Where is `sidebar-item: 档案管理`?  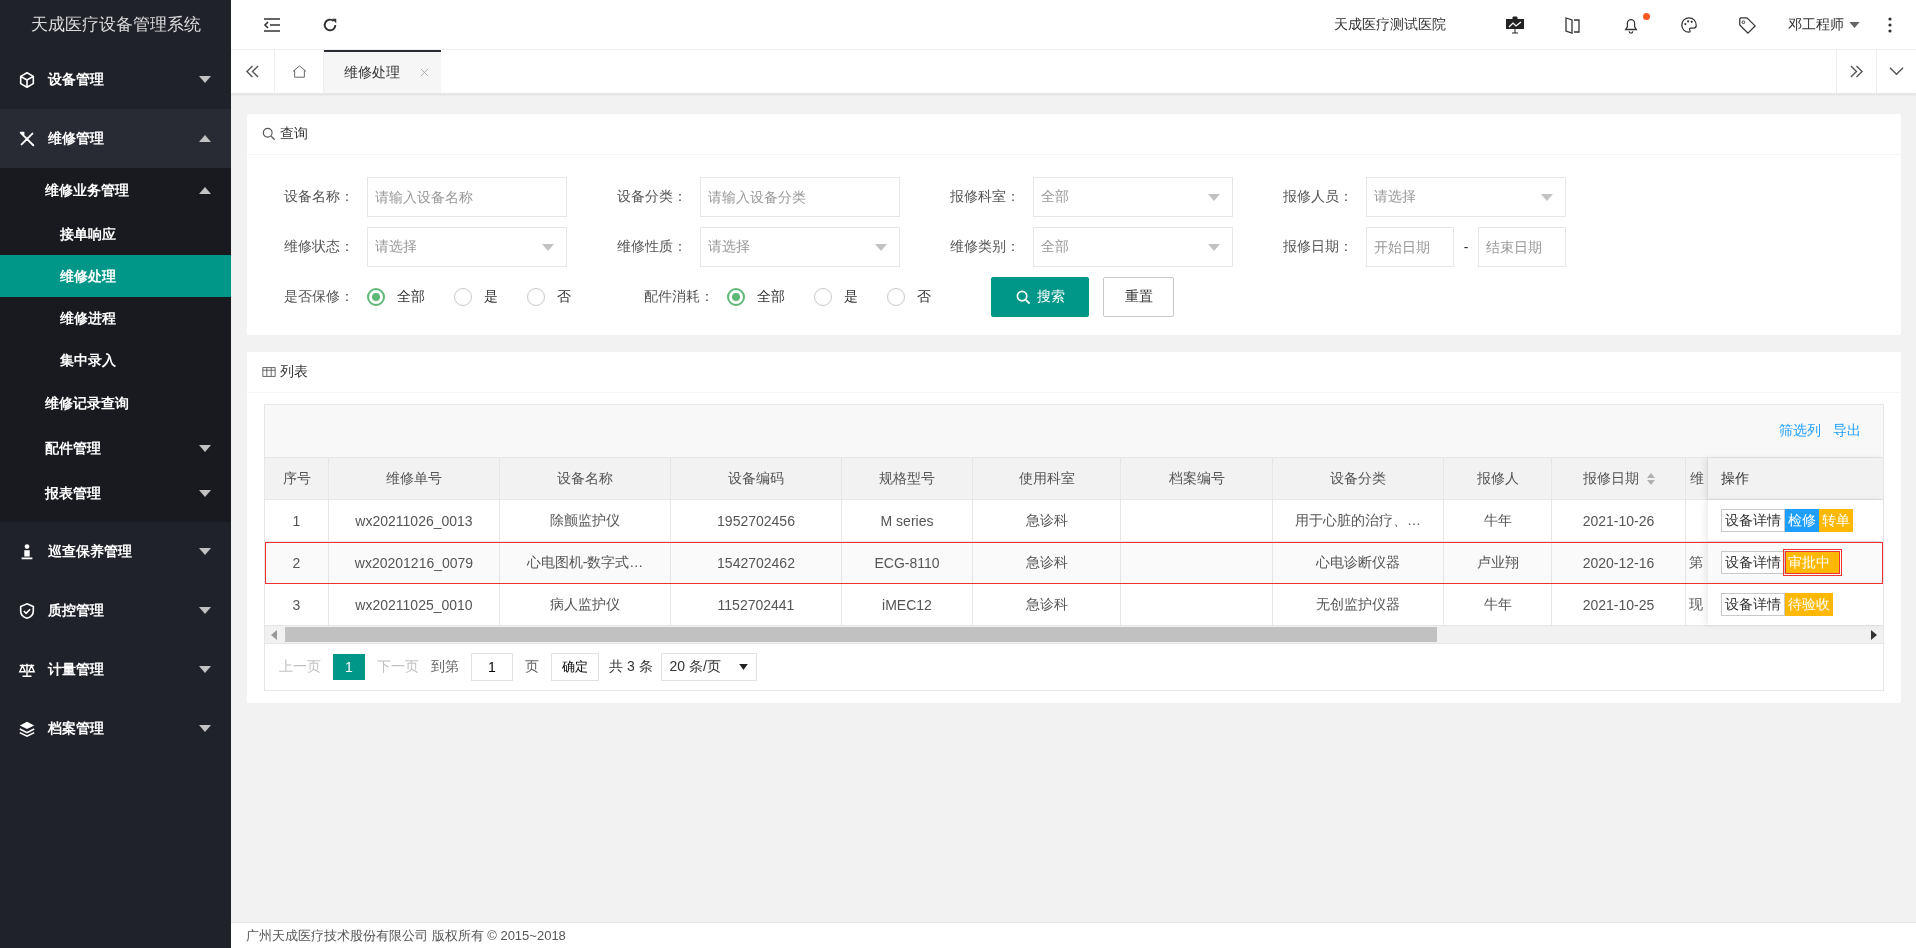
sidebar-item: 档案管理 is located at coordinates (115, 728).